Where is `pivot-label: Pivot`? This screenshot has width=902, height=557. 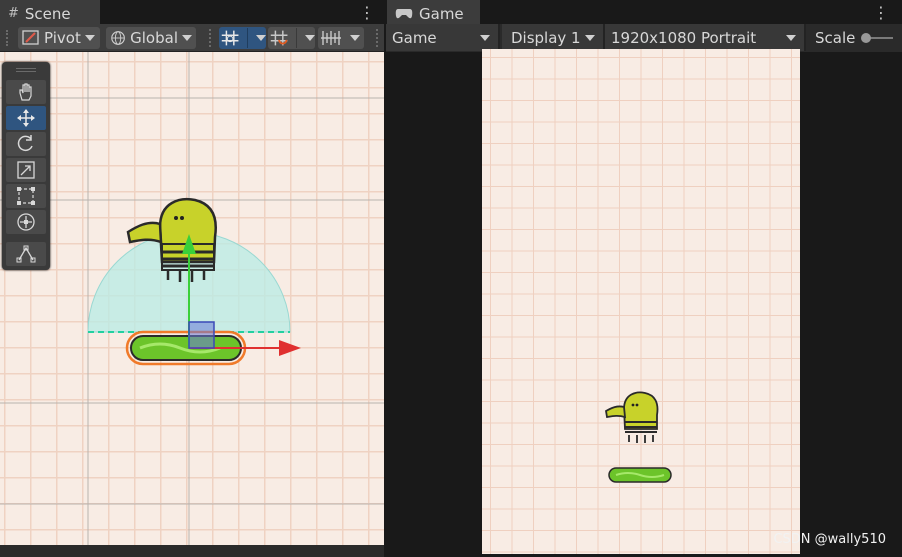 pivot-label: Pivot is located at coordinates (62, 38).